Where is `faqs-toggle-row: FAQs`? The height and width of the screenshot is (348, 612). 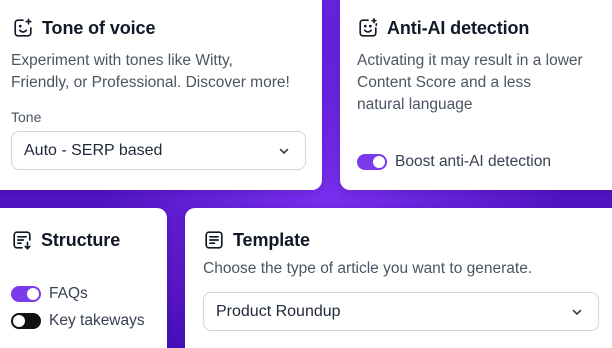
faqs-toggle-row: FAQs is located at coordinates (49, 294).